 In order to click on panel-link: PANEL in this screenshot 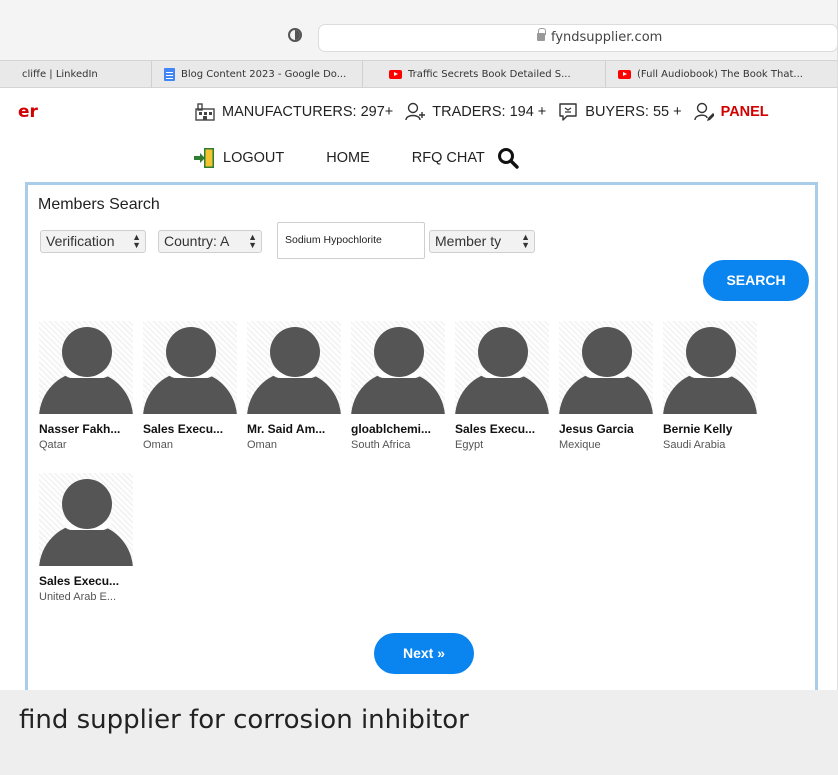, I will do `click(731, 112)`.